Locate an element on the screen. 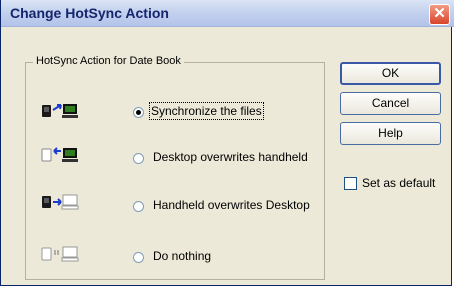  ok-button: OK is located at coordinates (390, 73).